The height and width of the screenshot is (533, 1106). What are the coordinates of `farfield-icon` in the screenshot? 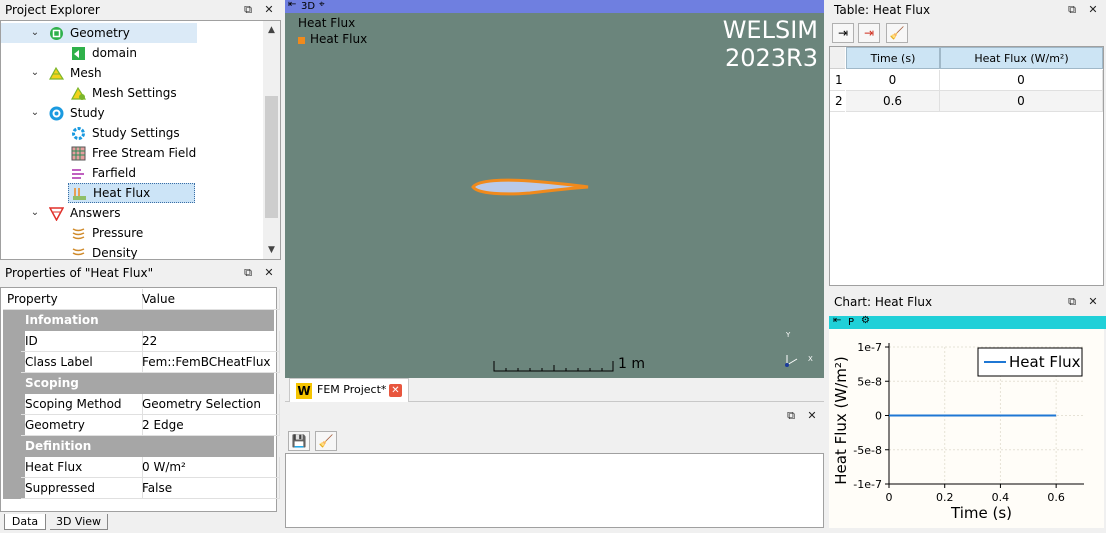 It's located at (78, 174).